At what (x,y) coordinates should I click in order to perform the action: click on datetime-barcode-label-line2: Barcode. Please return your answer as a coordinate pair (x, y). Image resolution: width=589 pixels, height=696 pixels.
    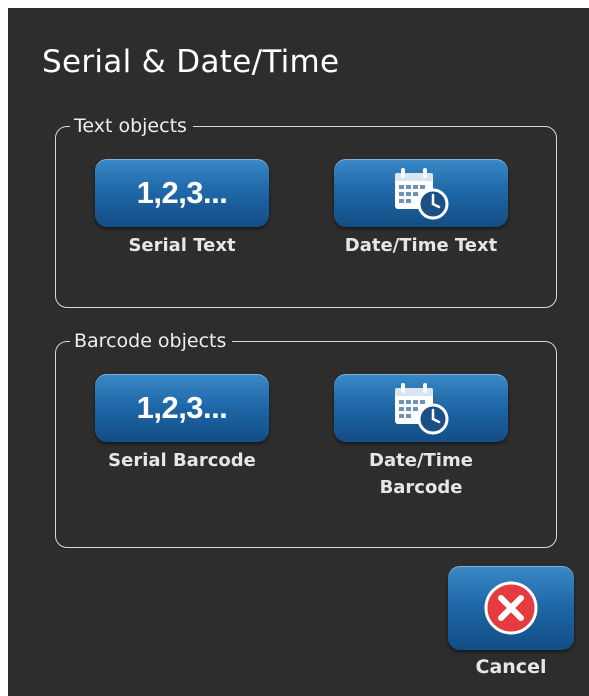
    Looking at the image, I should click on (421, 487).